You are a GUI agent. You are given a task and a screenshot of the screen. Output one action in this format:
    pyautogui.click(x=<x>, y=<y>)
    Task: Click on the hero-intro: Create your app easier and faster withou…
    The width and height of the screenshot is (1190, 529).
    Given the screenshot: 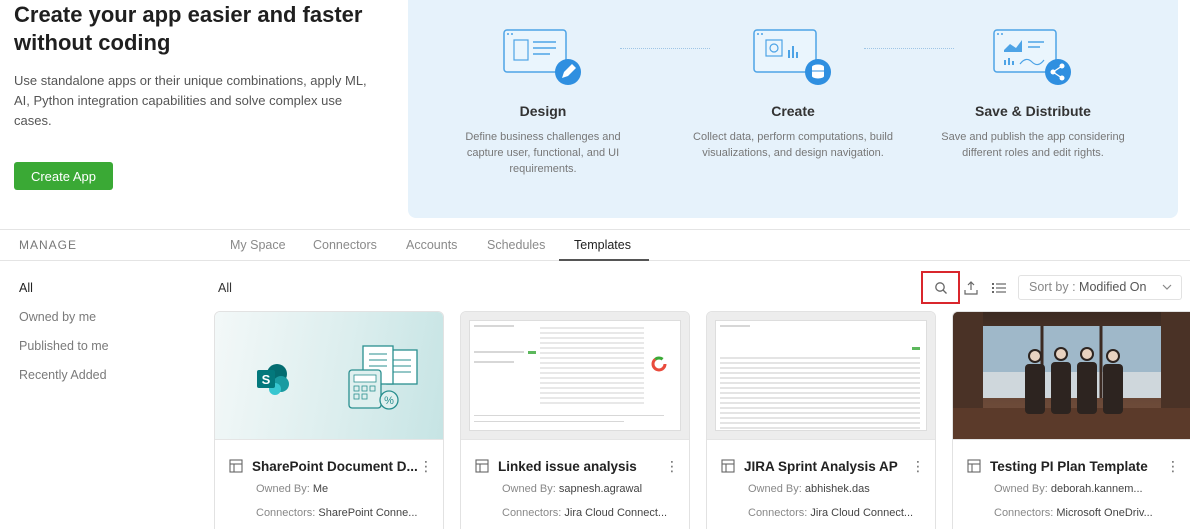 What is the action you would take?
    pyautogui.click(x=204, y=64)
    